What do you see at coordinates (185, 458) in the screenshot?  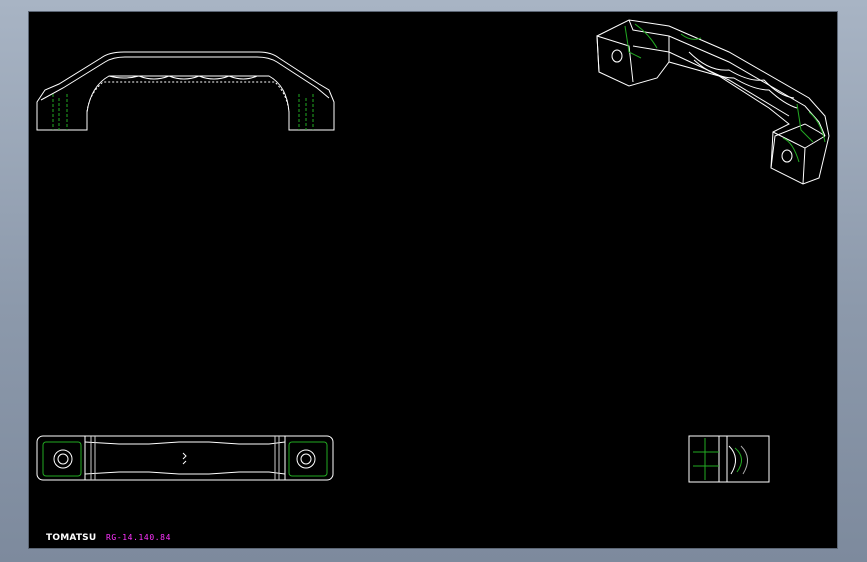 I see `top-view` at bounding box center [185, 458].